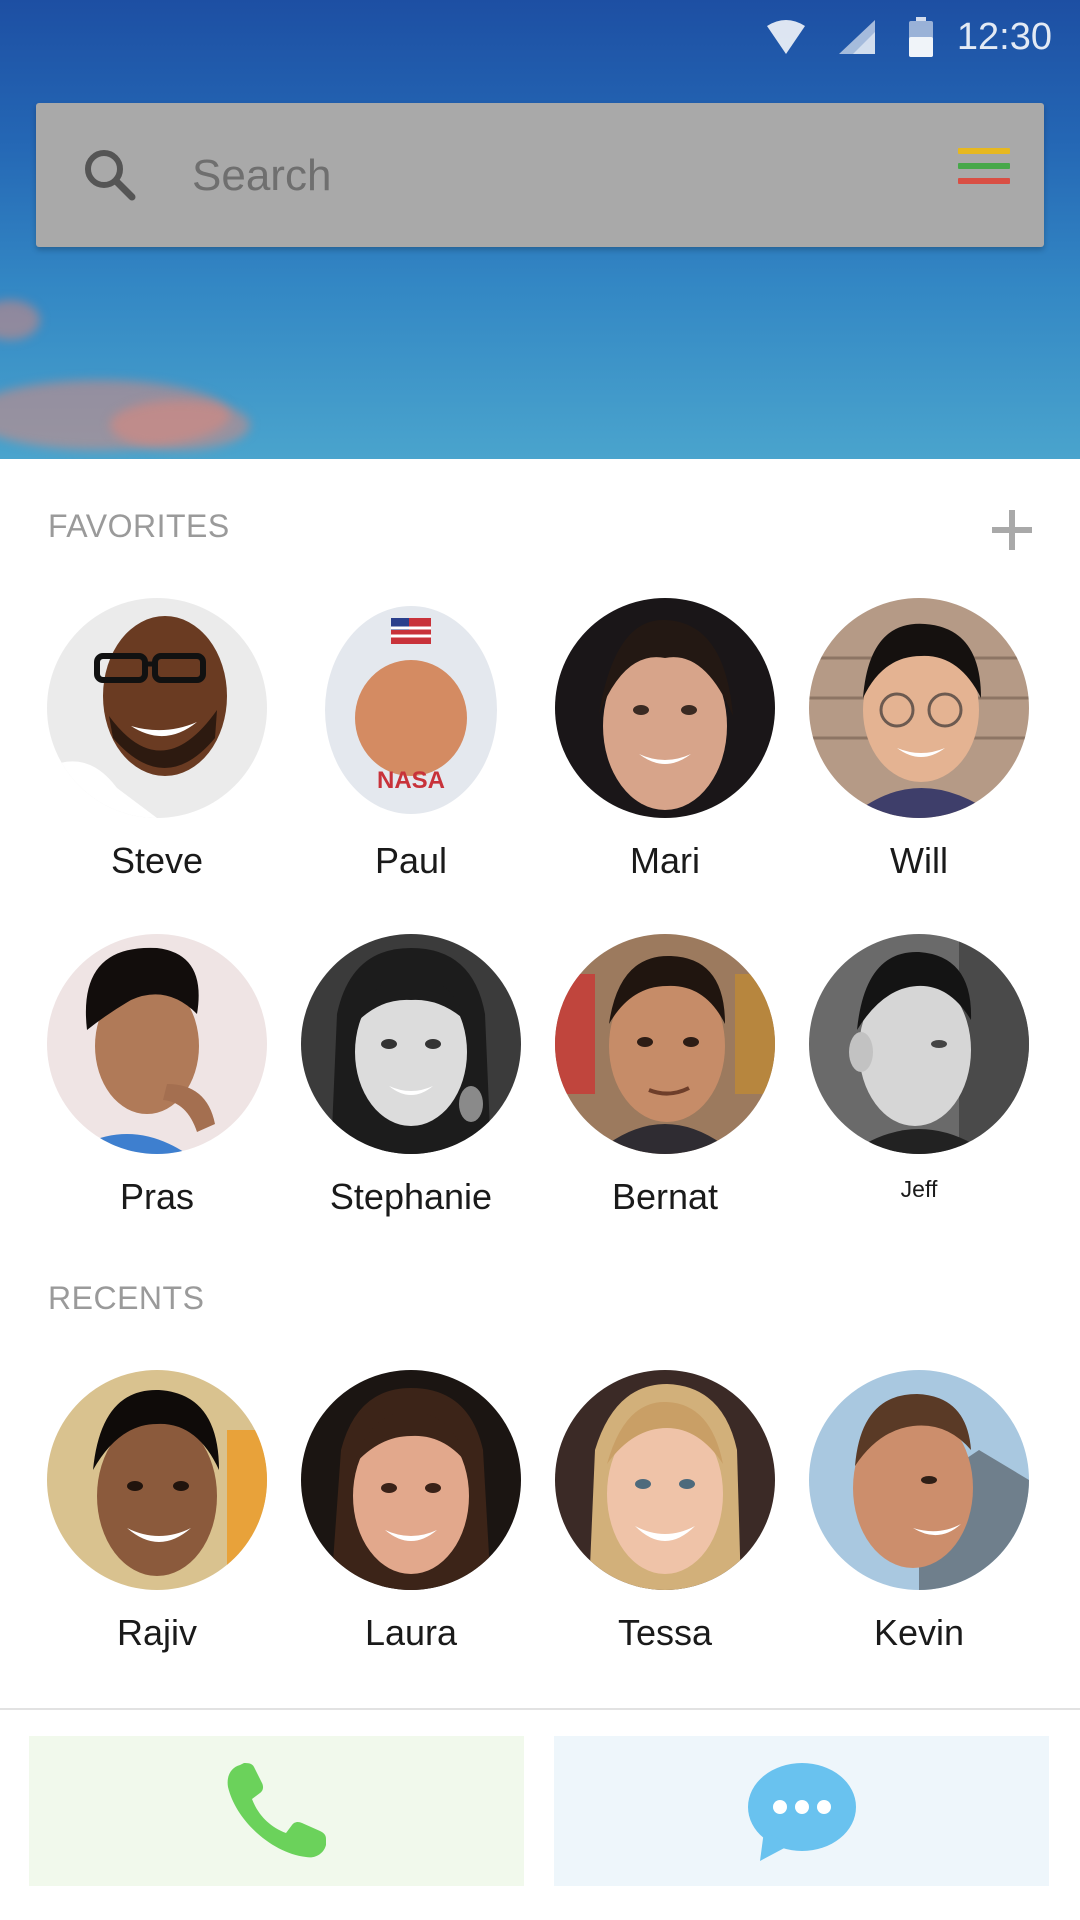 The height and width of the screenshot is (1920, 1080). I want to click on contact-kevin: Kevin, so click(919, 1512).